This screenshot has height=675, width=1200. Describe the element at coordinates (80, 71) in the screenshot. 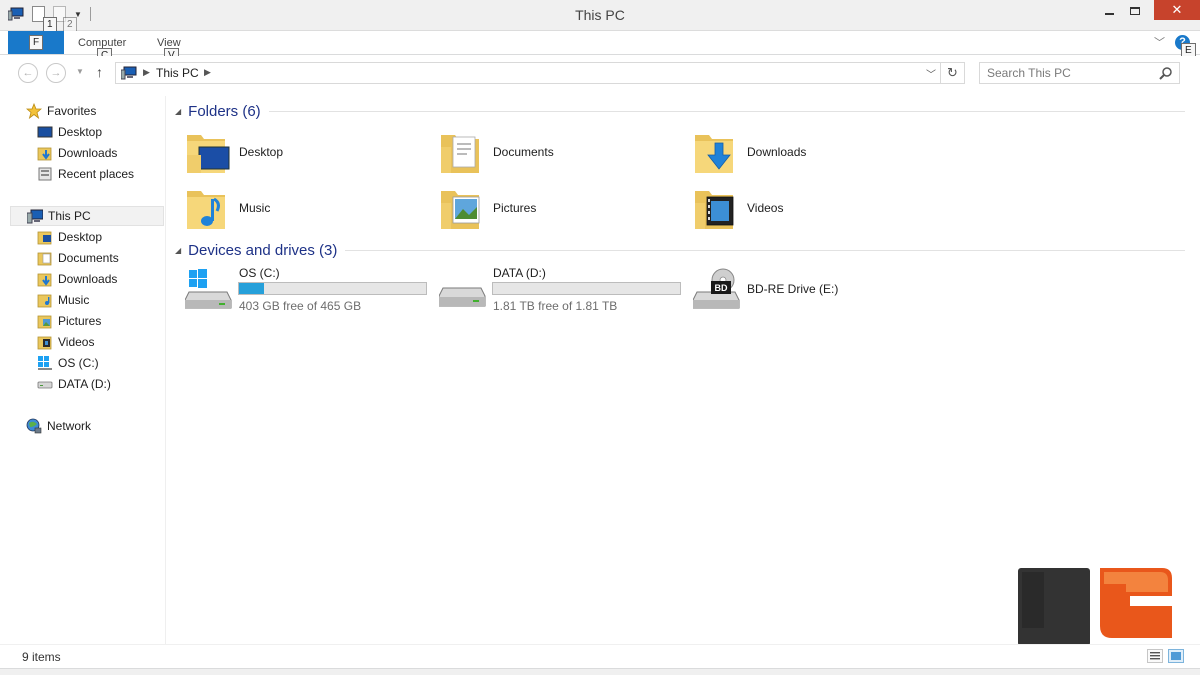

I see `recent-locations-dropdown-icon: ▼` at that location.